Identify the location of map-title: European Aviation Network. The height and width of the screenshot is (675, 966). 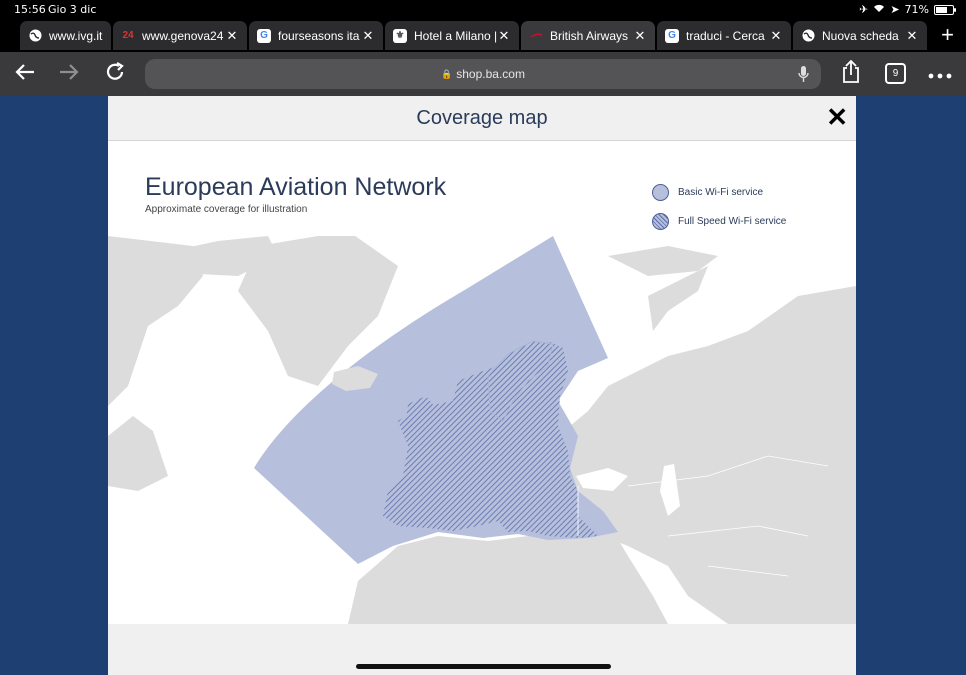
(296, 187).